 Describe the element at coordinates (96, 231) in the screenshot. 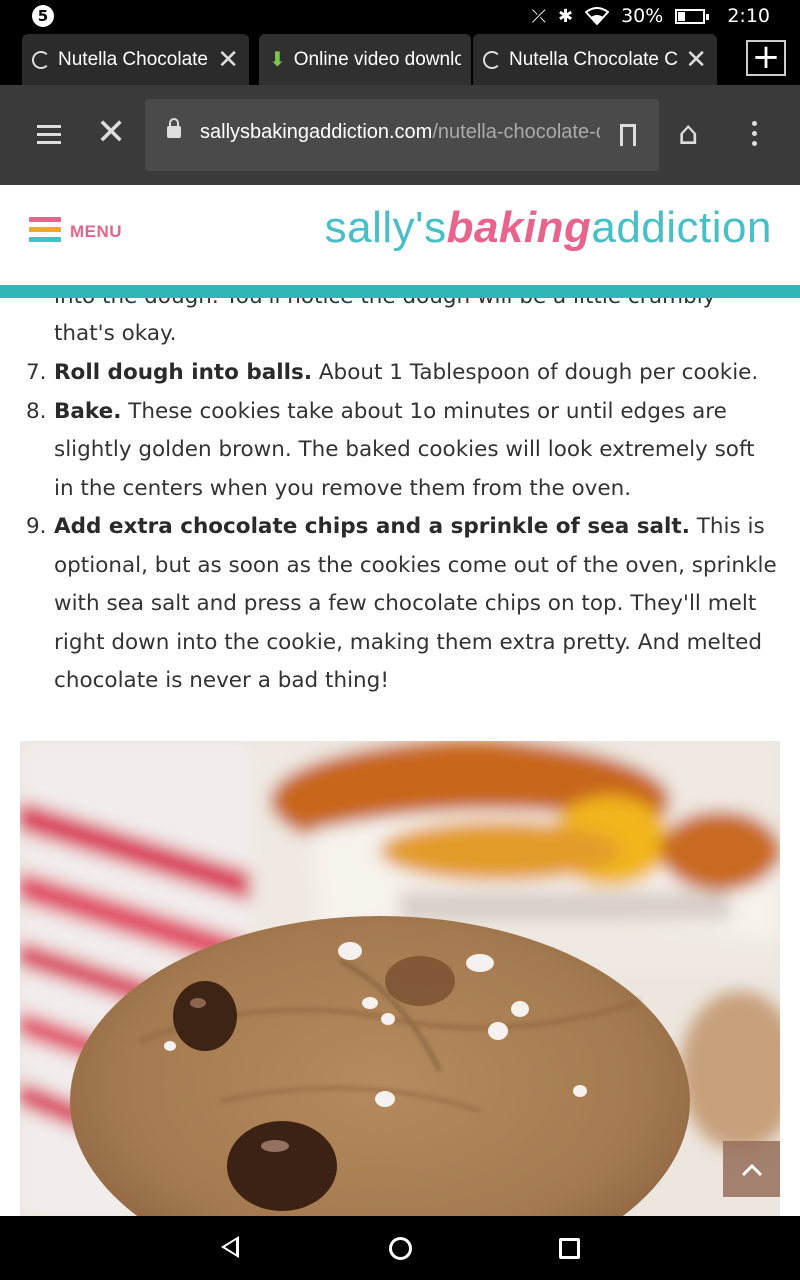

I see `menu-label: MENU` at that location.